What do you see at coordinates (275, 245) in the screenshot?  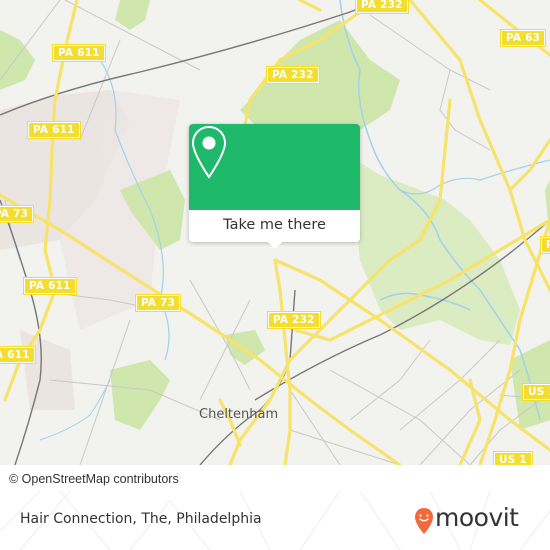 I see `popup-pointer` at bounding box center [275, 245].